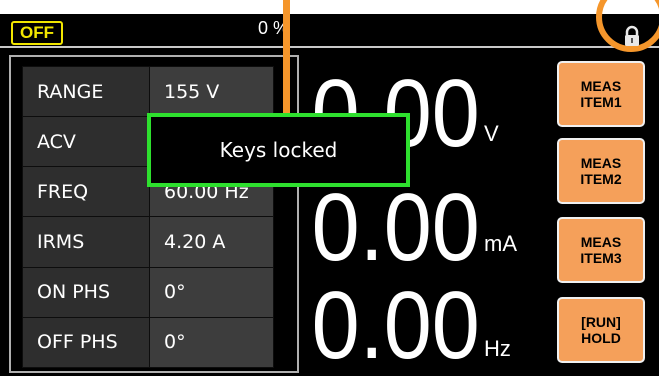  Describe the element at coordinates (86, 342) in the screenshot. I see `param-label: OFF PHS` at that location.